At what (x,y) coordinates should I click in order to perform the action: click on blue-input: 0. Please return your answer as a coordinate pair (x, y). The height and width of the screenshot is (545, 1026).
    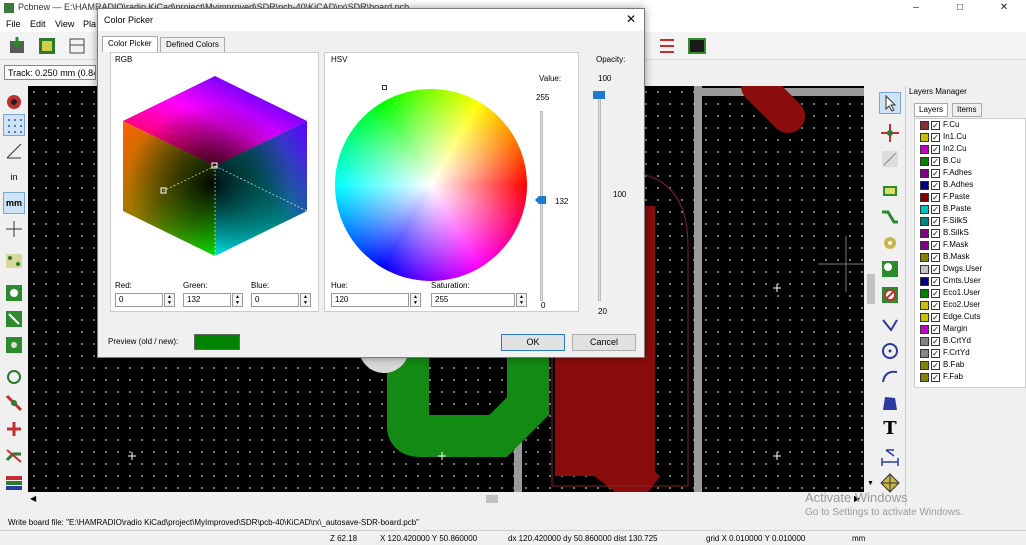
    Looking at the image, I should click on (275, 300).